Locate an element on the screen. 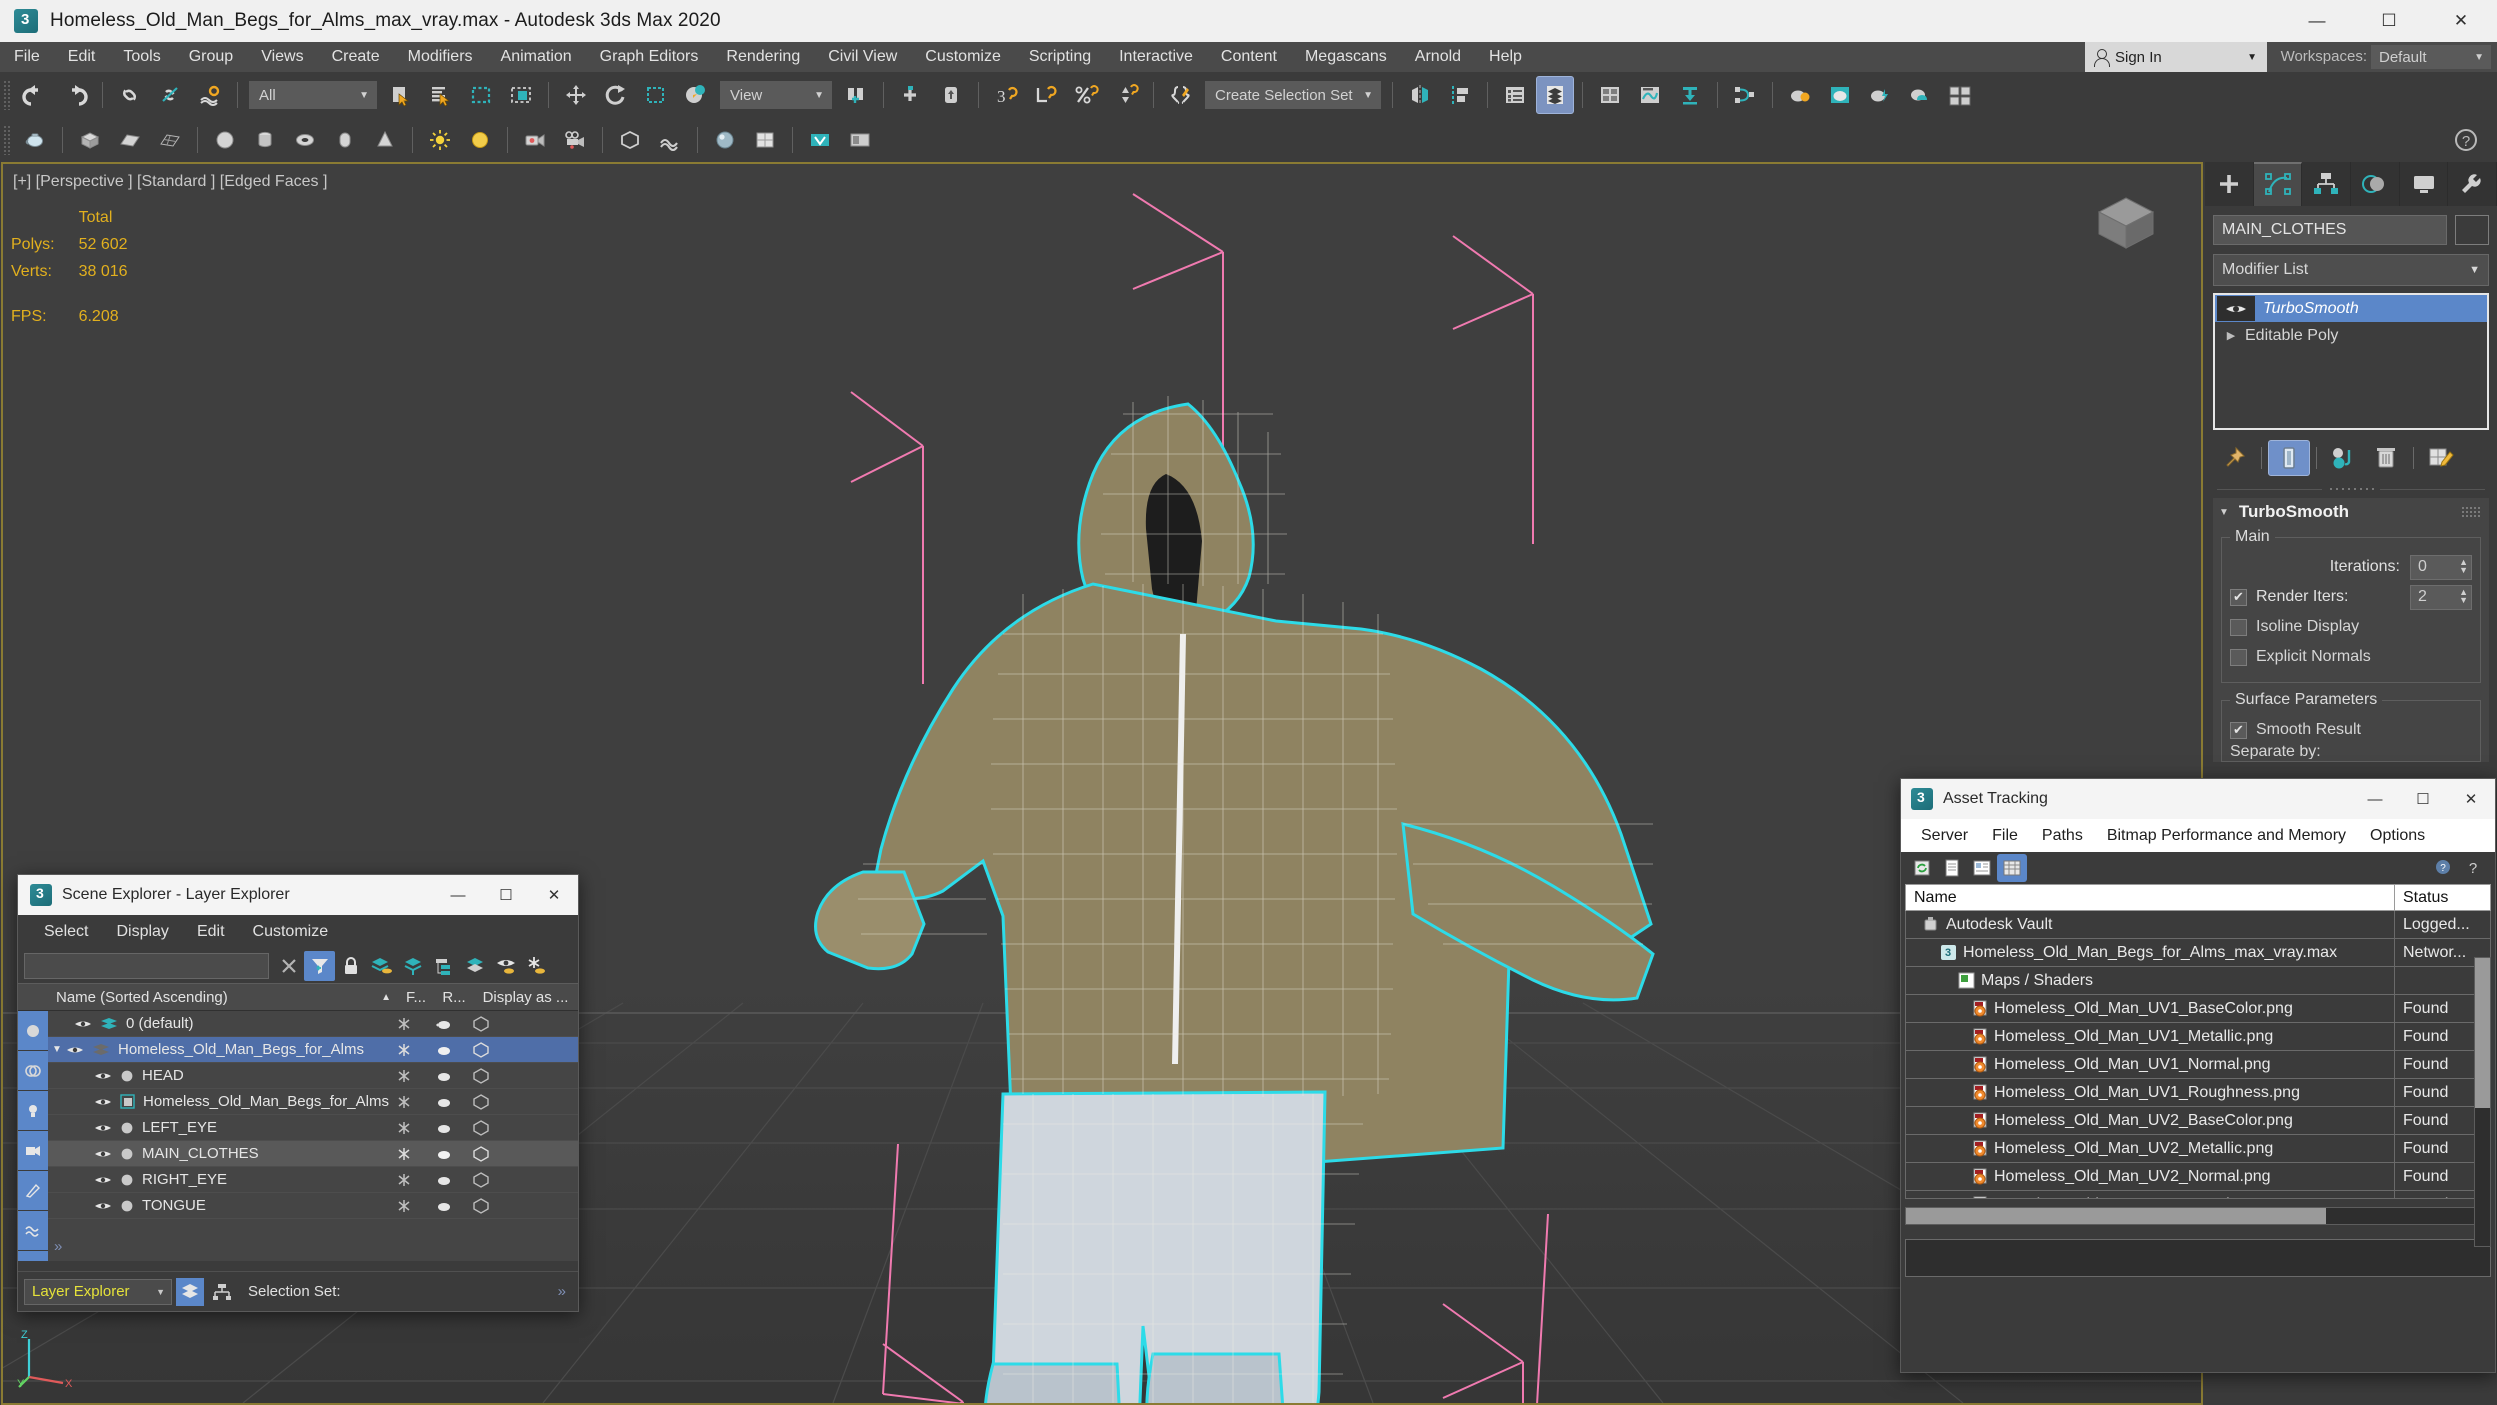 The height and width of the screenshot is (1405, 2497). render-production-icon is located at coordinates (1840, 95).